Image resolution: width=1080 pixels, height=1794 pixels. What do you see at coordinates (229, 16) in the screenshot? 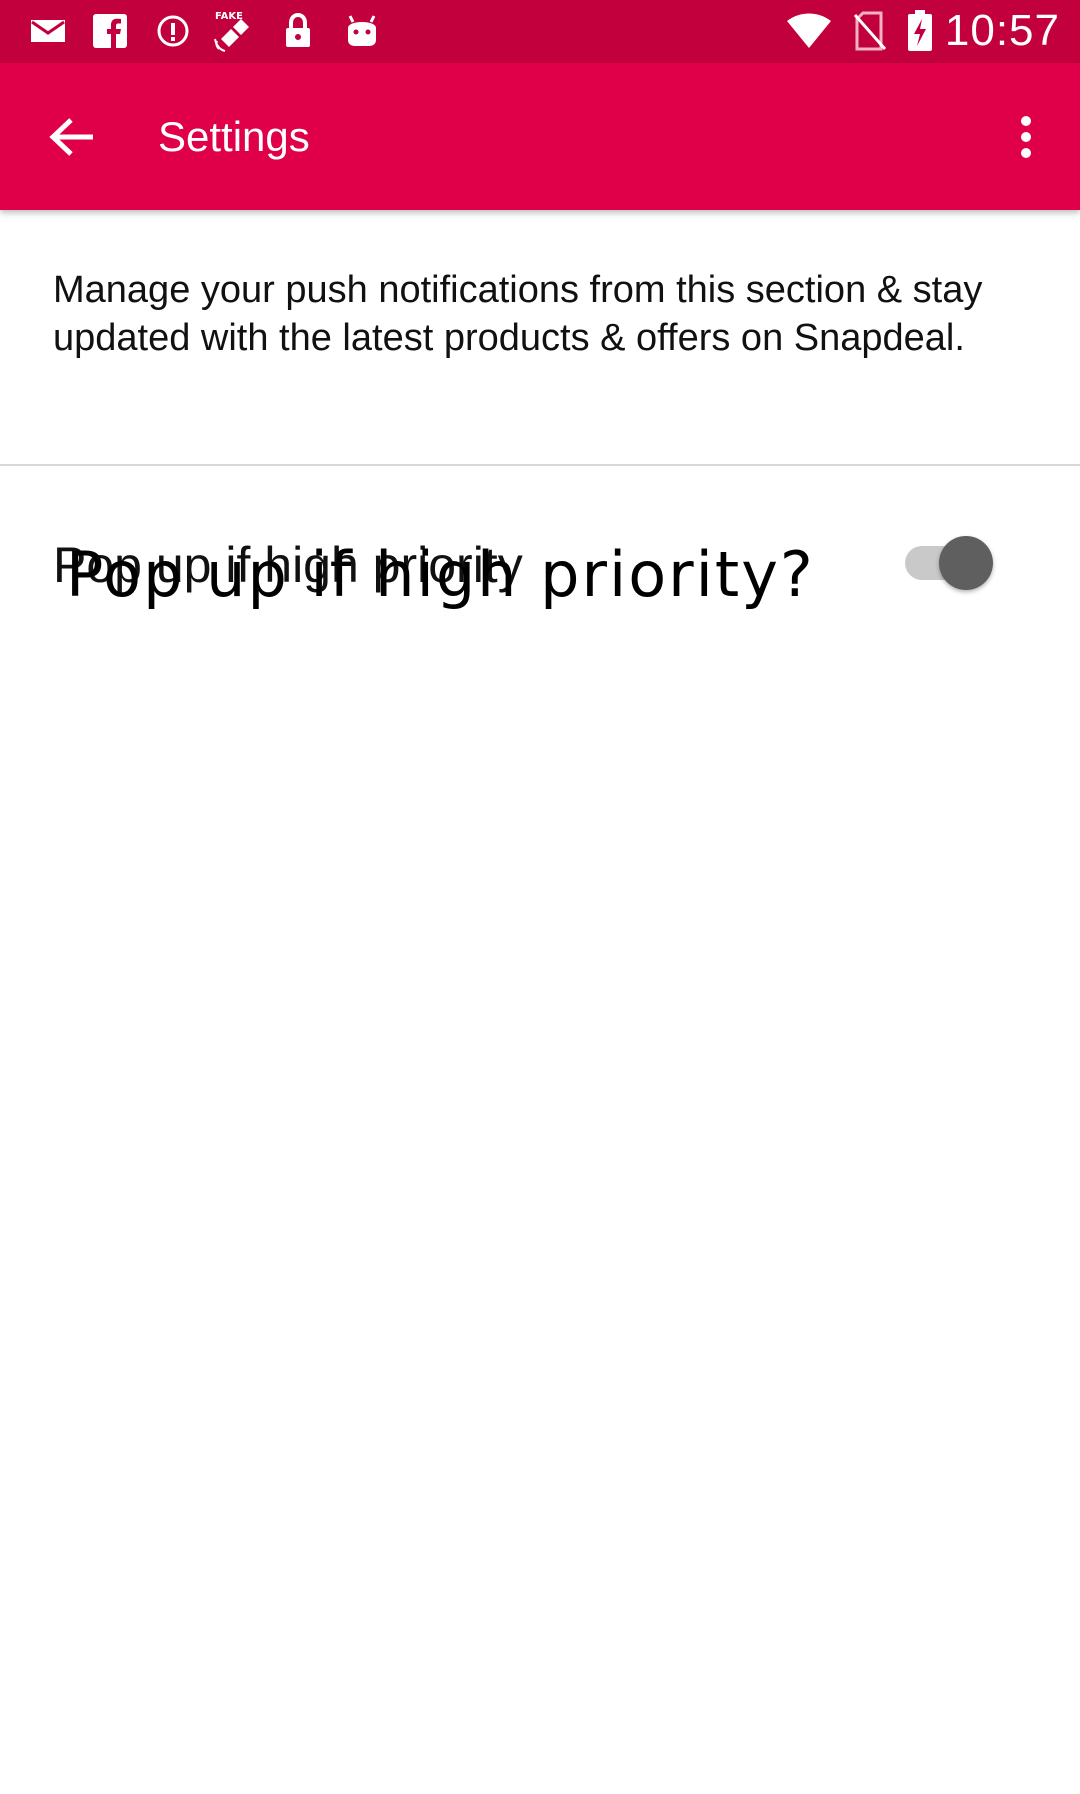
I see `fake-gps-label: FAKE` at bounding box center [229, 16].